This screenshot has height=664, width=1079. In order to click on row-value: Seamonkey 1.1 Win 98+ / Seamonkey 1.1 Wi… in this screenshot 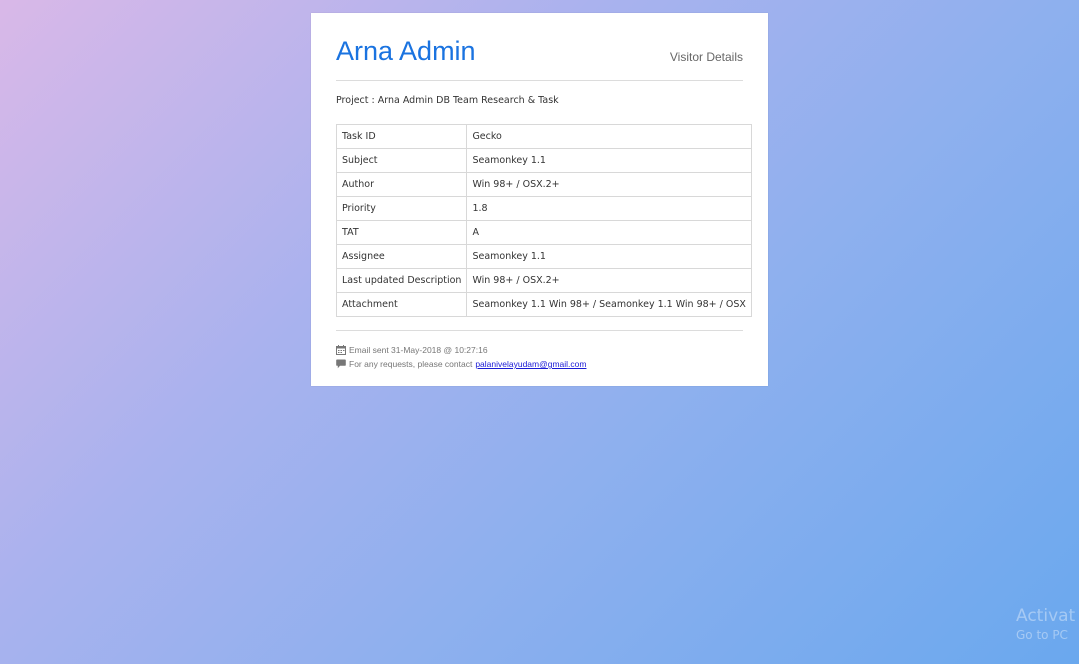, I will do `click(609, 304)`.